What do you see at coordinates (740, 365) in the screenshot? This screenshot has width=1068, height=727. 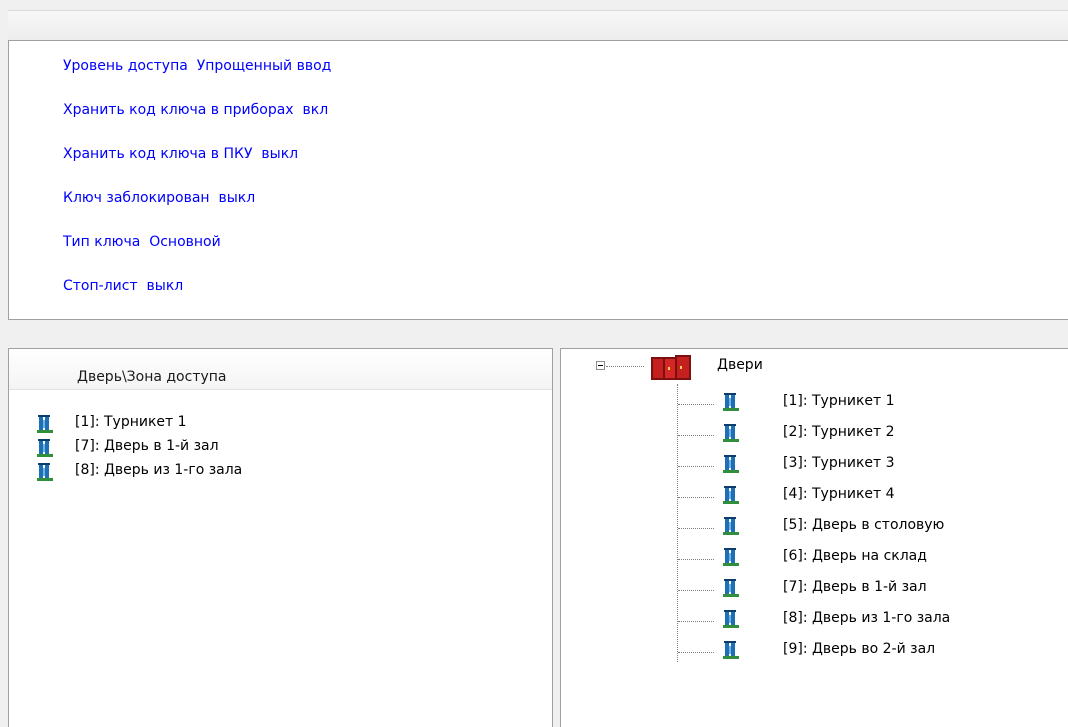 I see `tree-root-label: Двери` at bounding box center [740, 365].